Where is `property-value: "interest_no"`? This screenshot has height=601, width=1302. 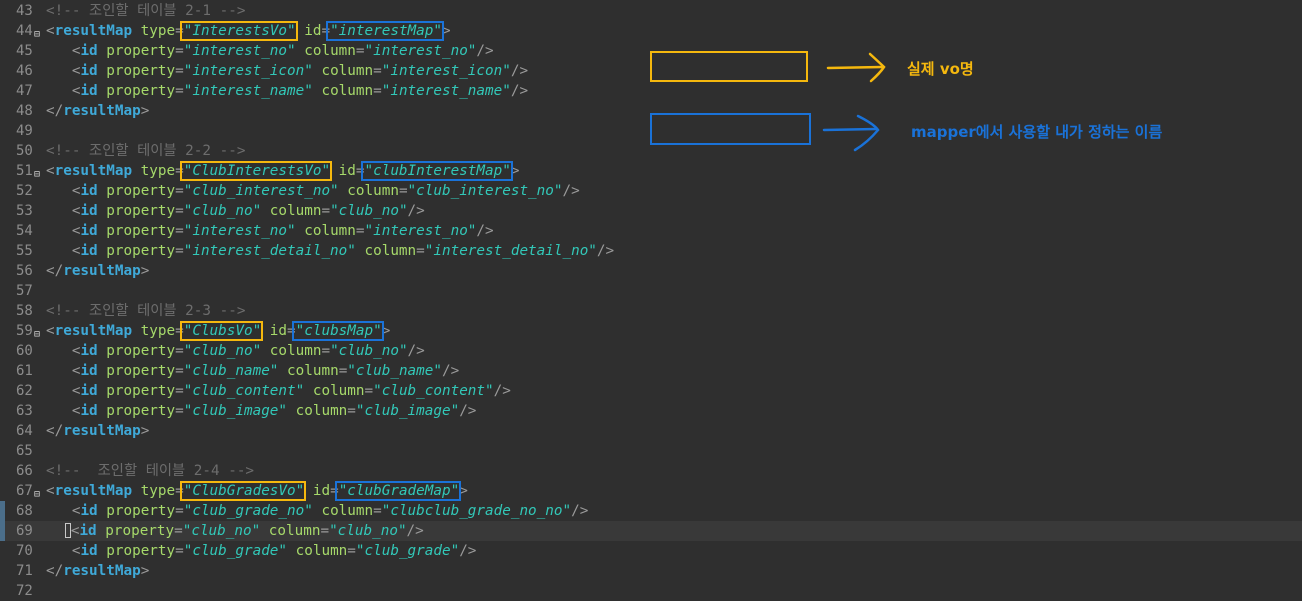 property-value: "interest_no" is located at coordinates (239, 51).